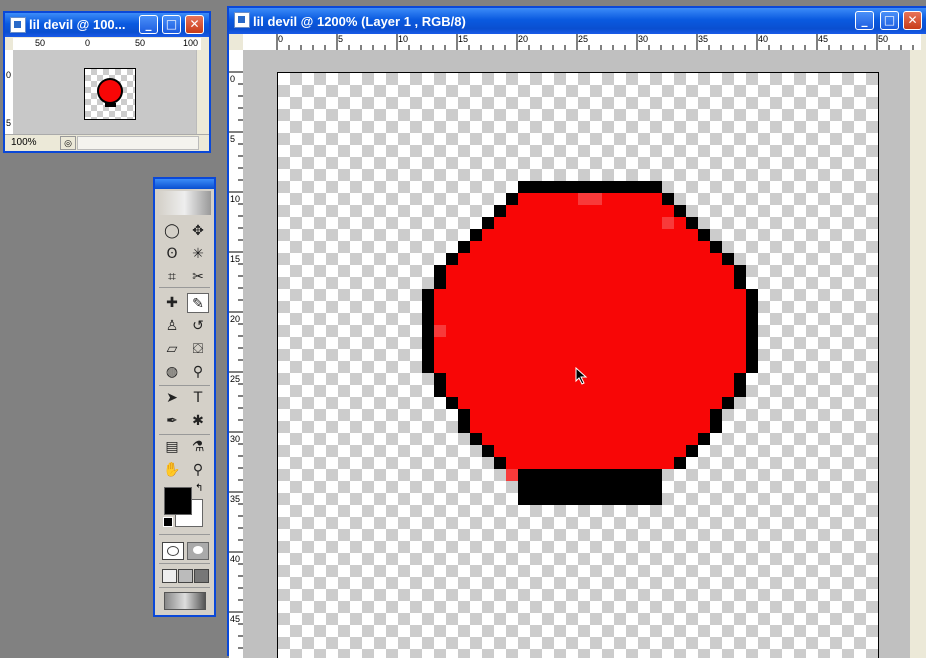 The height and width of the screenshot is (658, 926). I want to click on history-brush-tool-icon: ↺, so click(198, 326).